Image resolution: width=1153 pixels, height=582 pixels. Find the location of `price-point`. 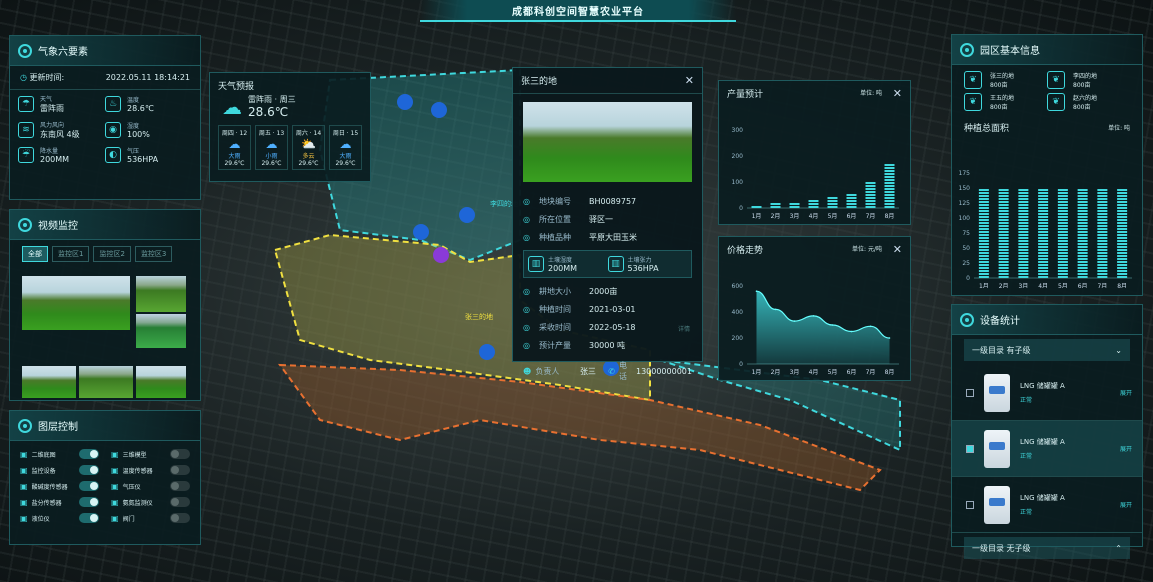

price-point is located at coordinates (851, 331).